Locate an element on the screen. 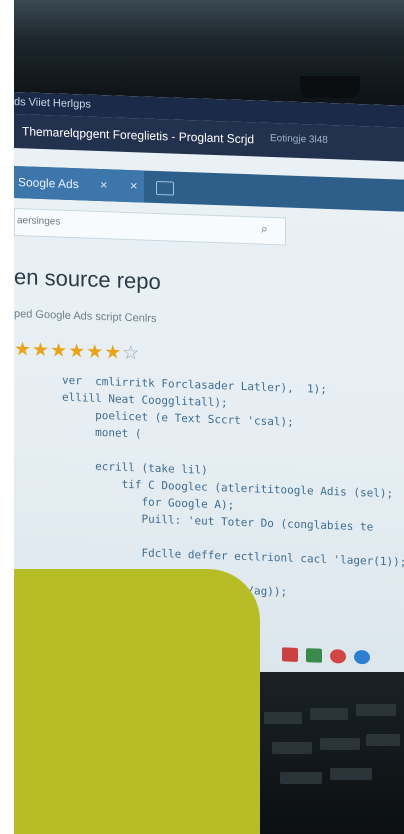 This screenshot has height=834, width=404. page-subtitle: ped Google Ads script Cenlrs is located at coordinates (85, 316).